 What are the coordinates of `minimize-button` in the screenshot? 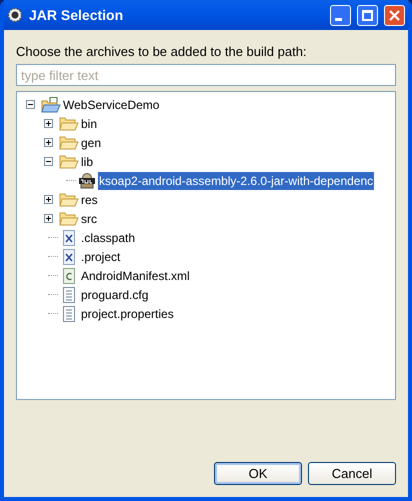 It's located at (340, 15).